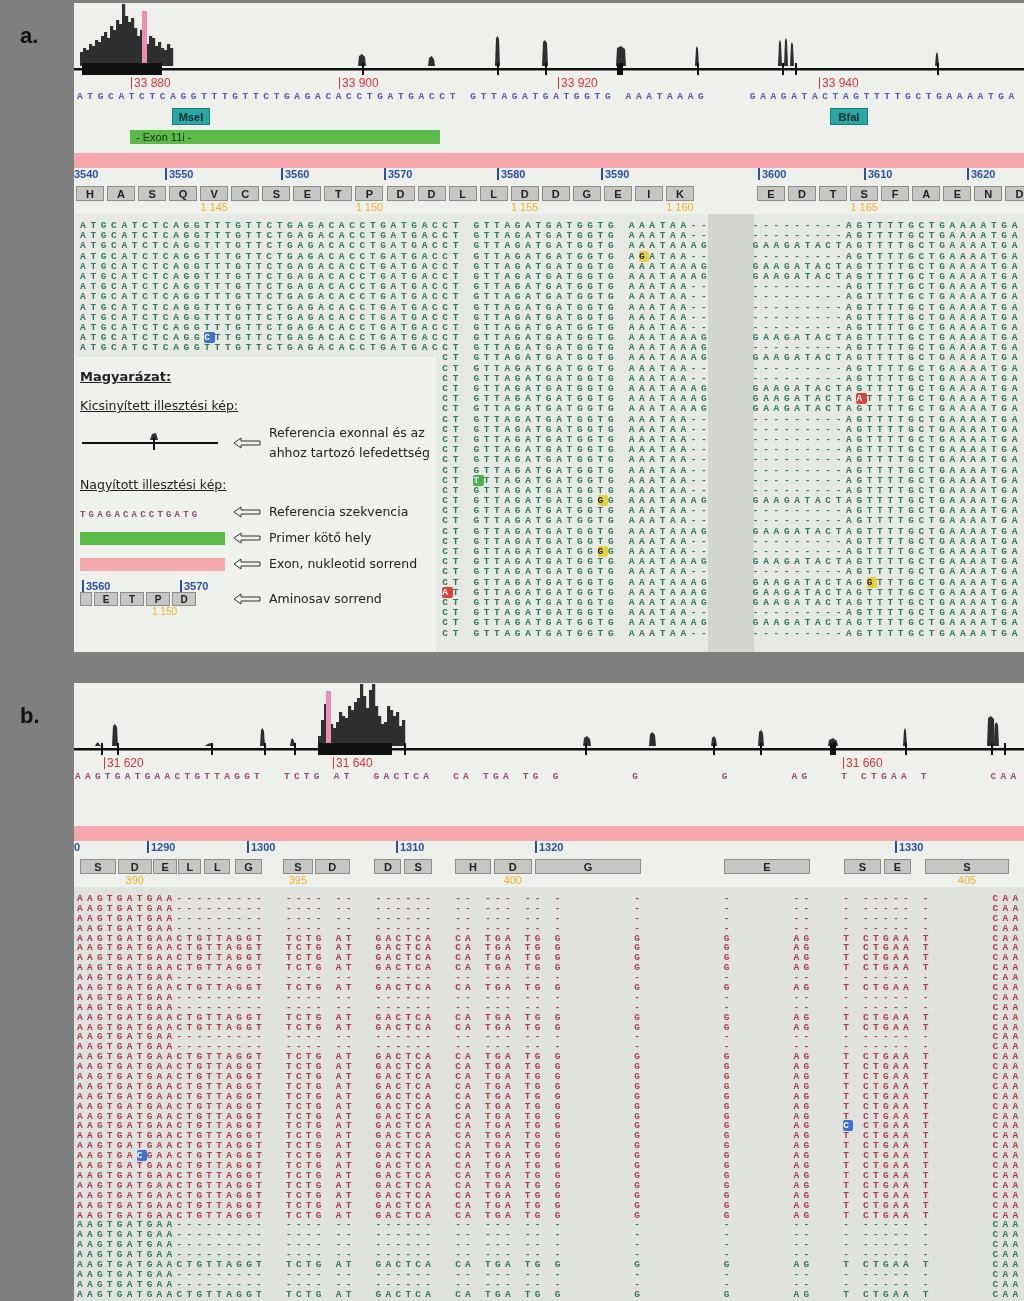 The image size is (1024, 1301). Describe the element at coordinates (298, 880) in the screenshot. I see `residue-number: 395` at that location.